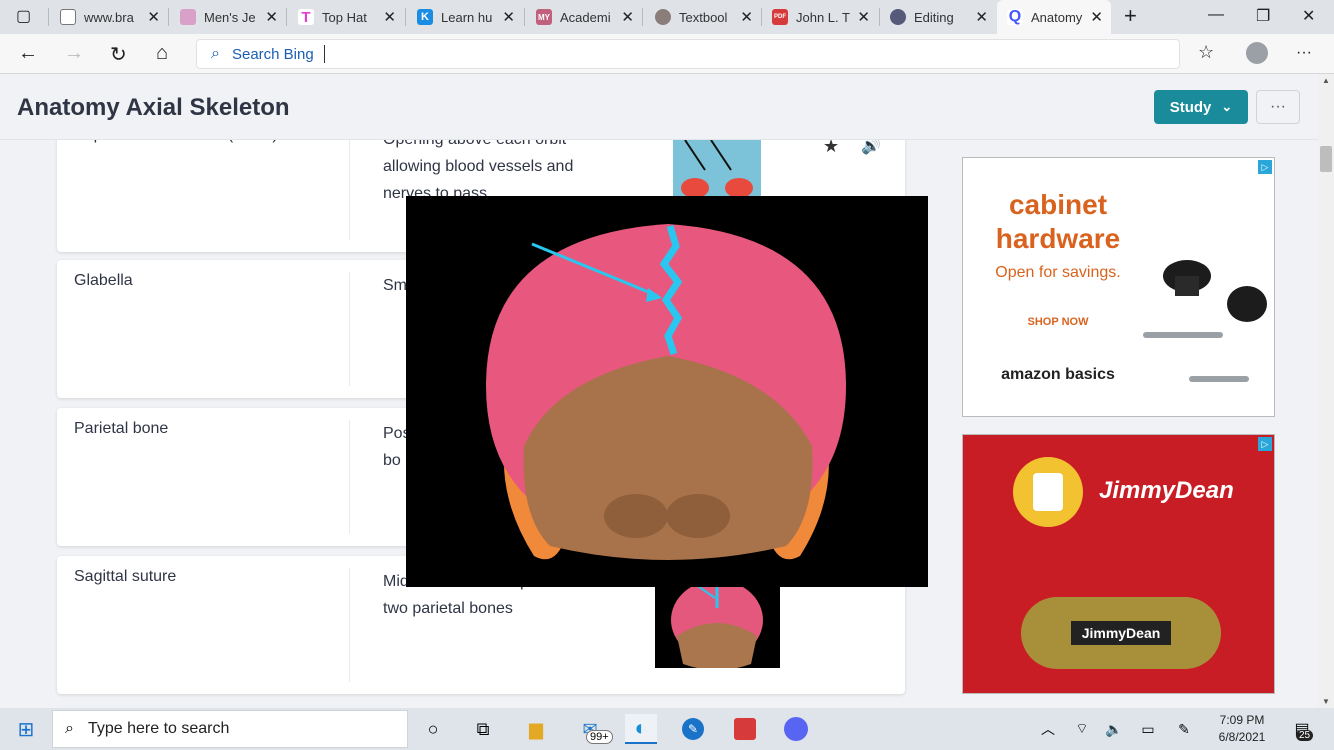 The height and width of the screenshot is (750, 1334). Describe the element at coordinates (599, 737) in the screenshot. I see `mail-badge: 99+` at that location.